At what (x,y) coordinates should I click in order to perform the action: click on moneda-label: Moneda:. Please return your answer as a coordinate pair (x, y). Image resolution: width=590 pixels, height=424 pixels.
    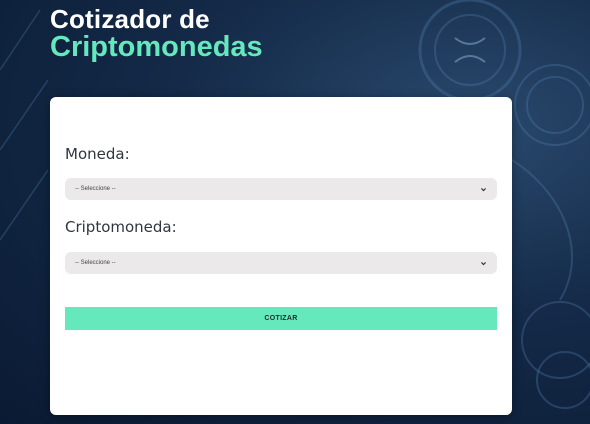
    Looking at the image, I should click on (97, 154).